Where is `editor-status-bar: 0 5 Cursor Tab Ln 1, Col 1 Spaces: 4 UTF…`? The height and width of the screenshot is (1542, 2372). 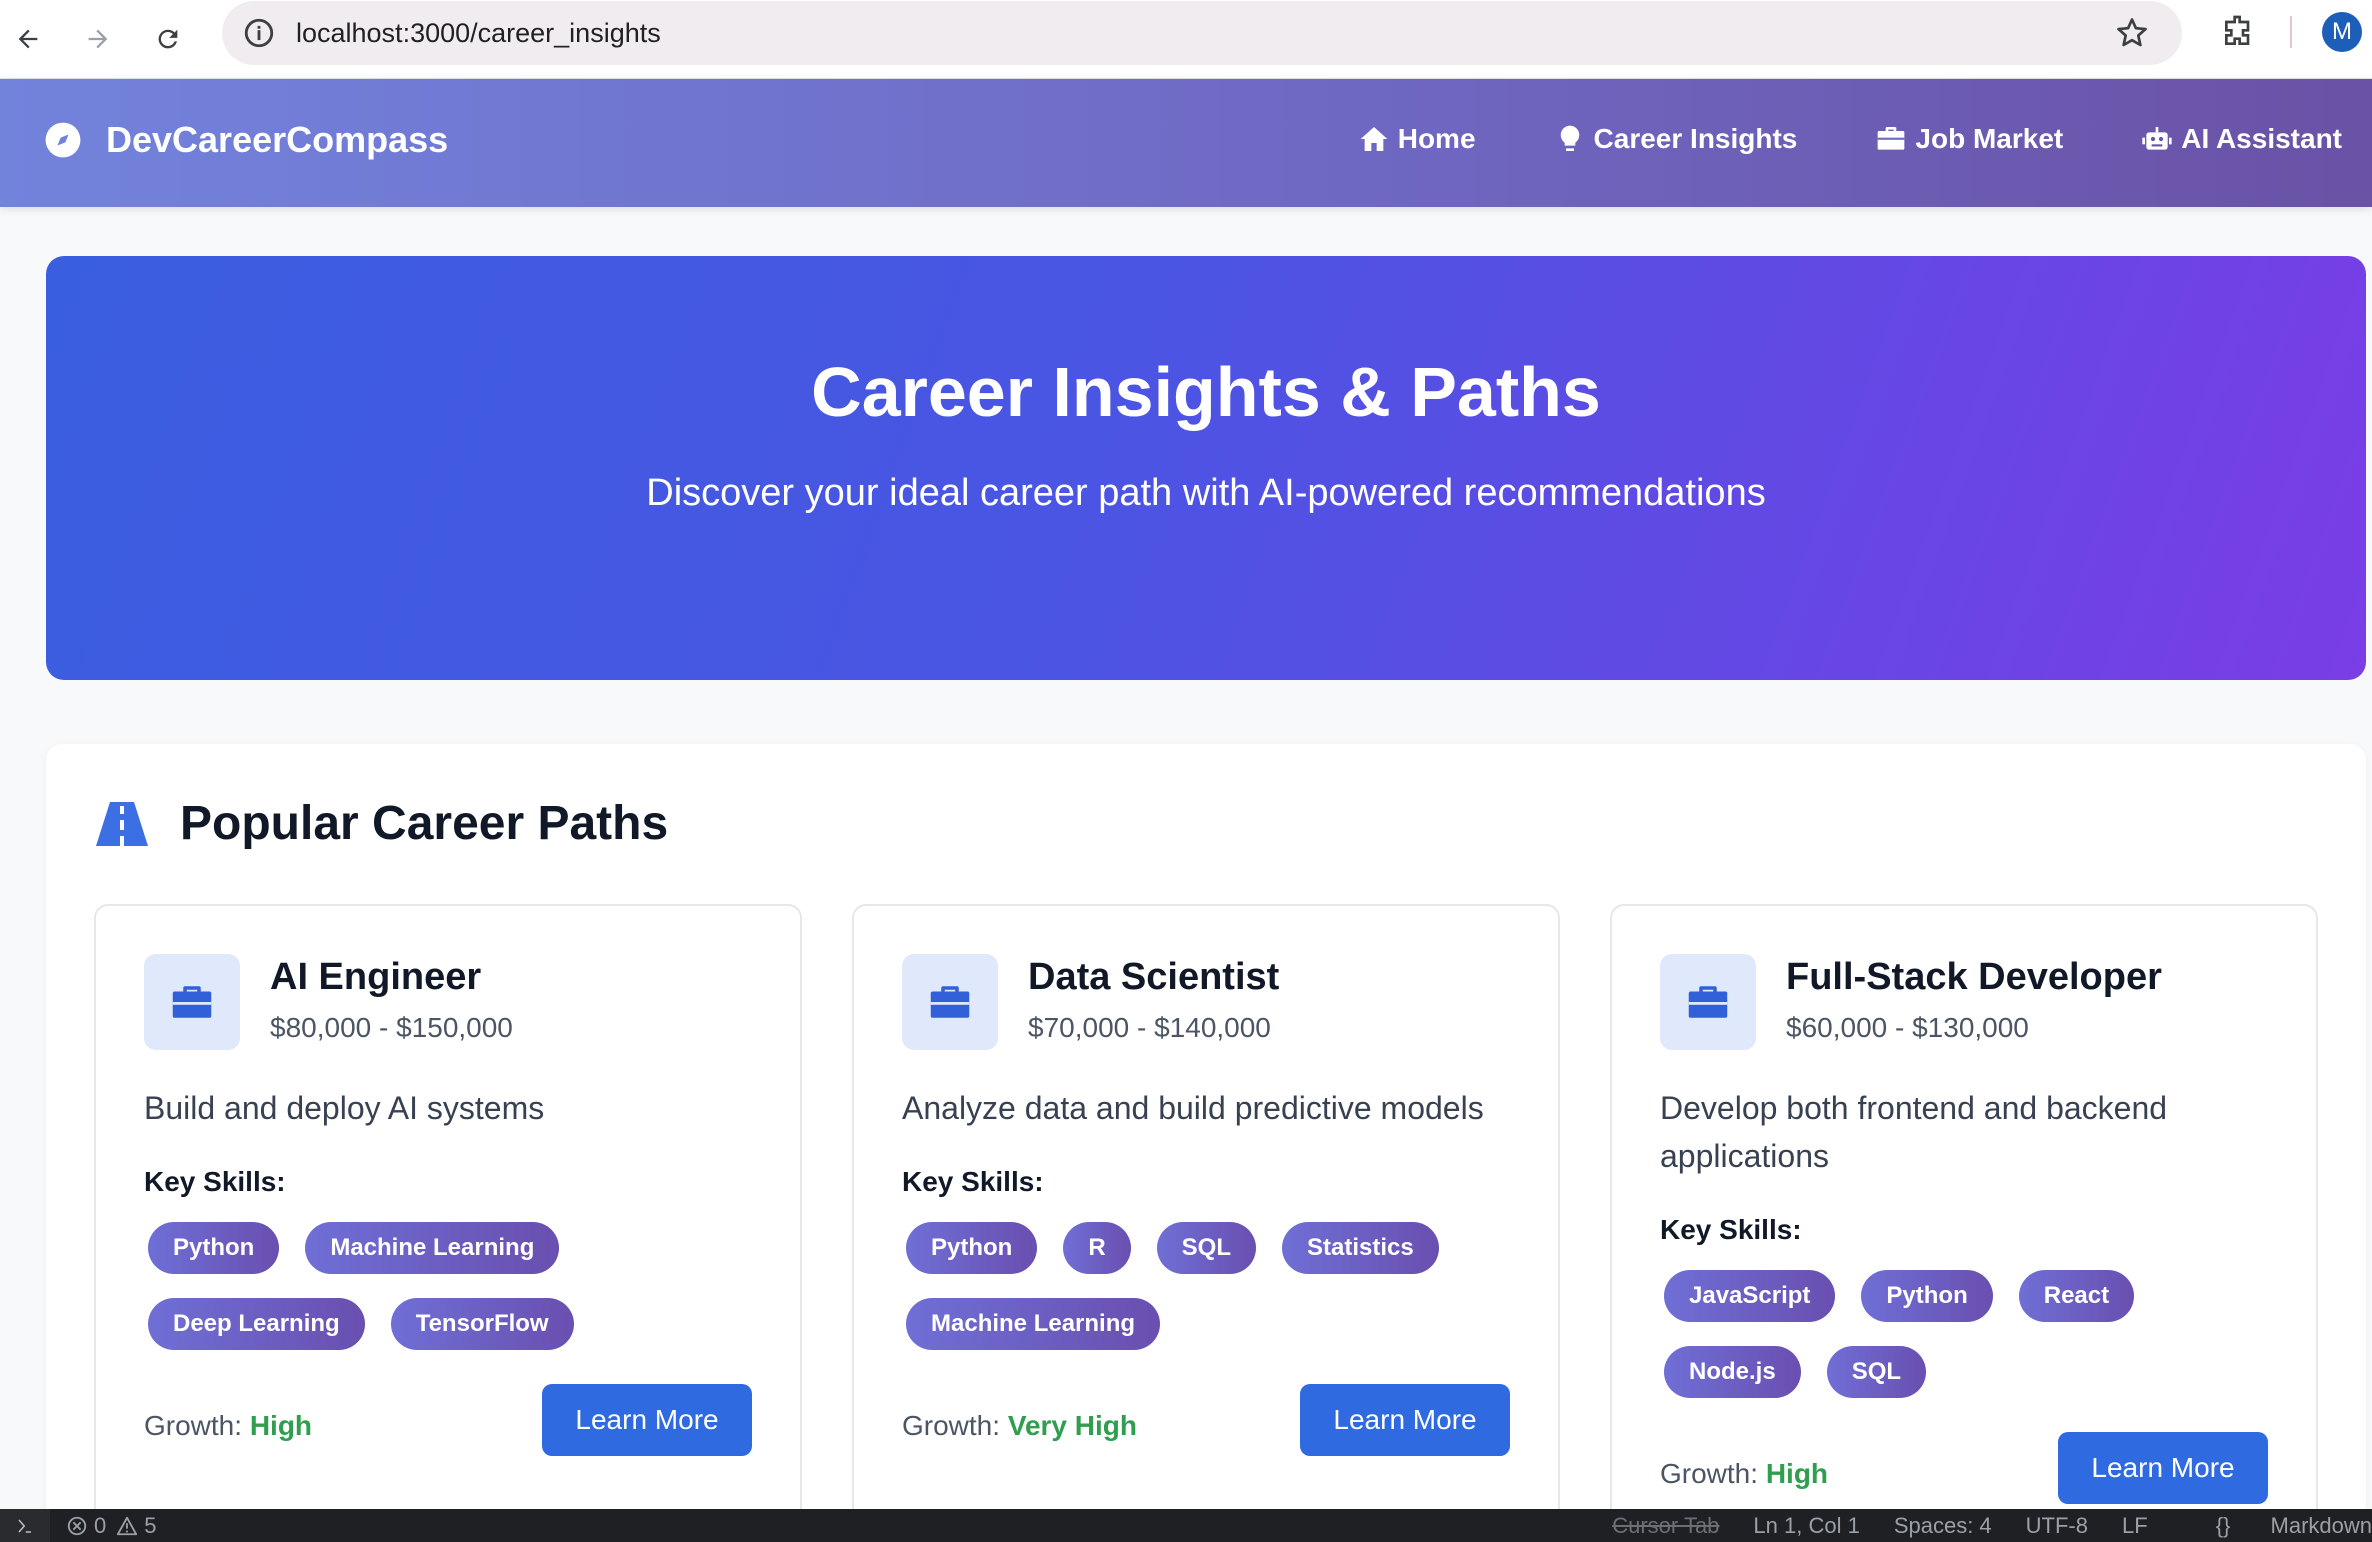 editor-status-bar: 0 5 Cursor Tab Ln 1, Col 1 Spaces: 4 UTF… is located at coordinates (1186, 1525).